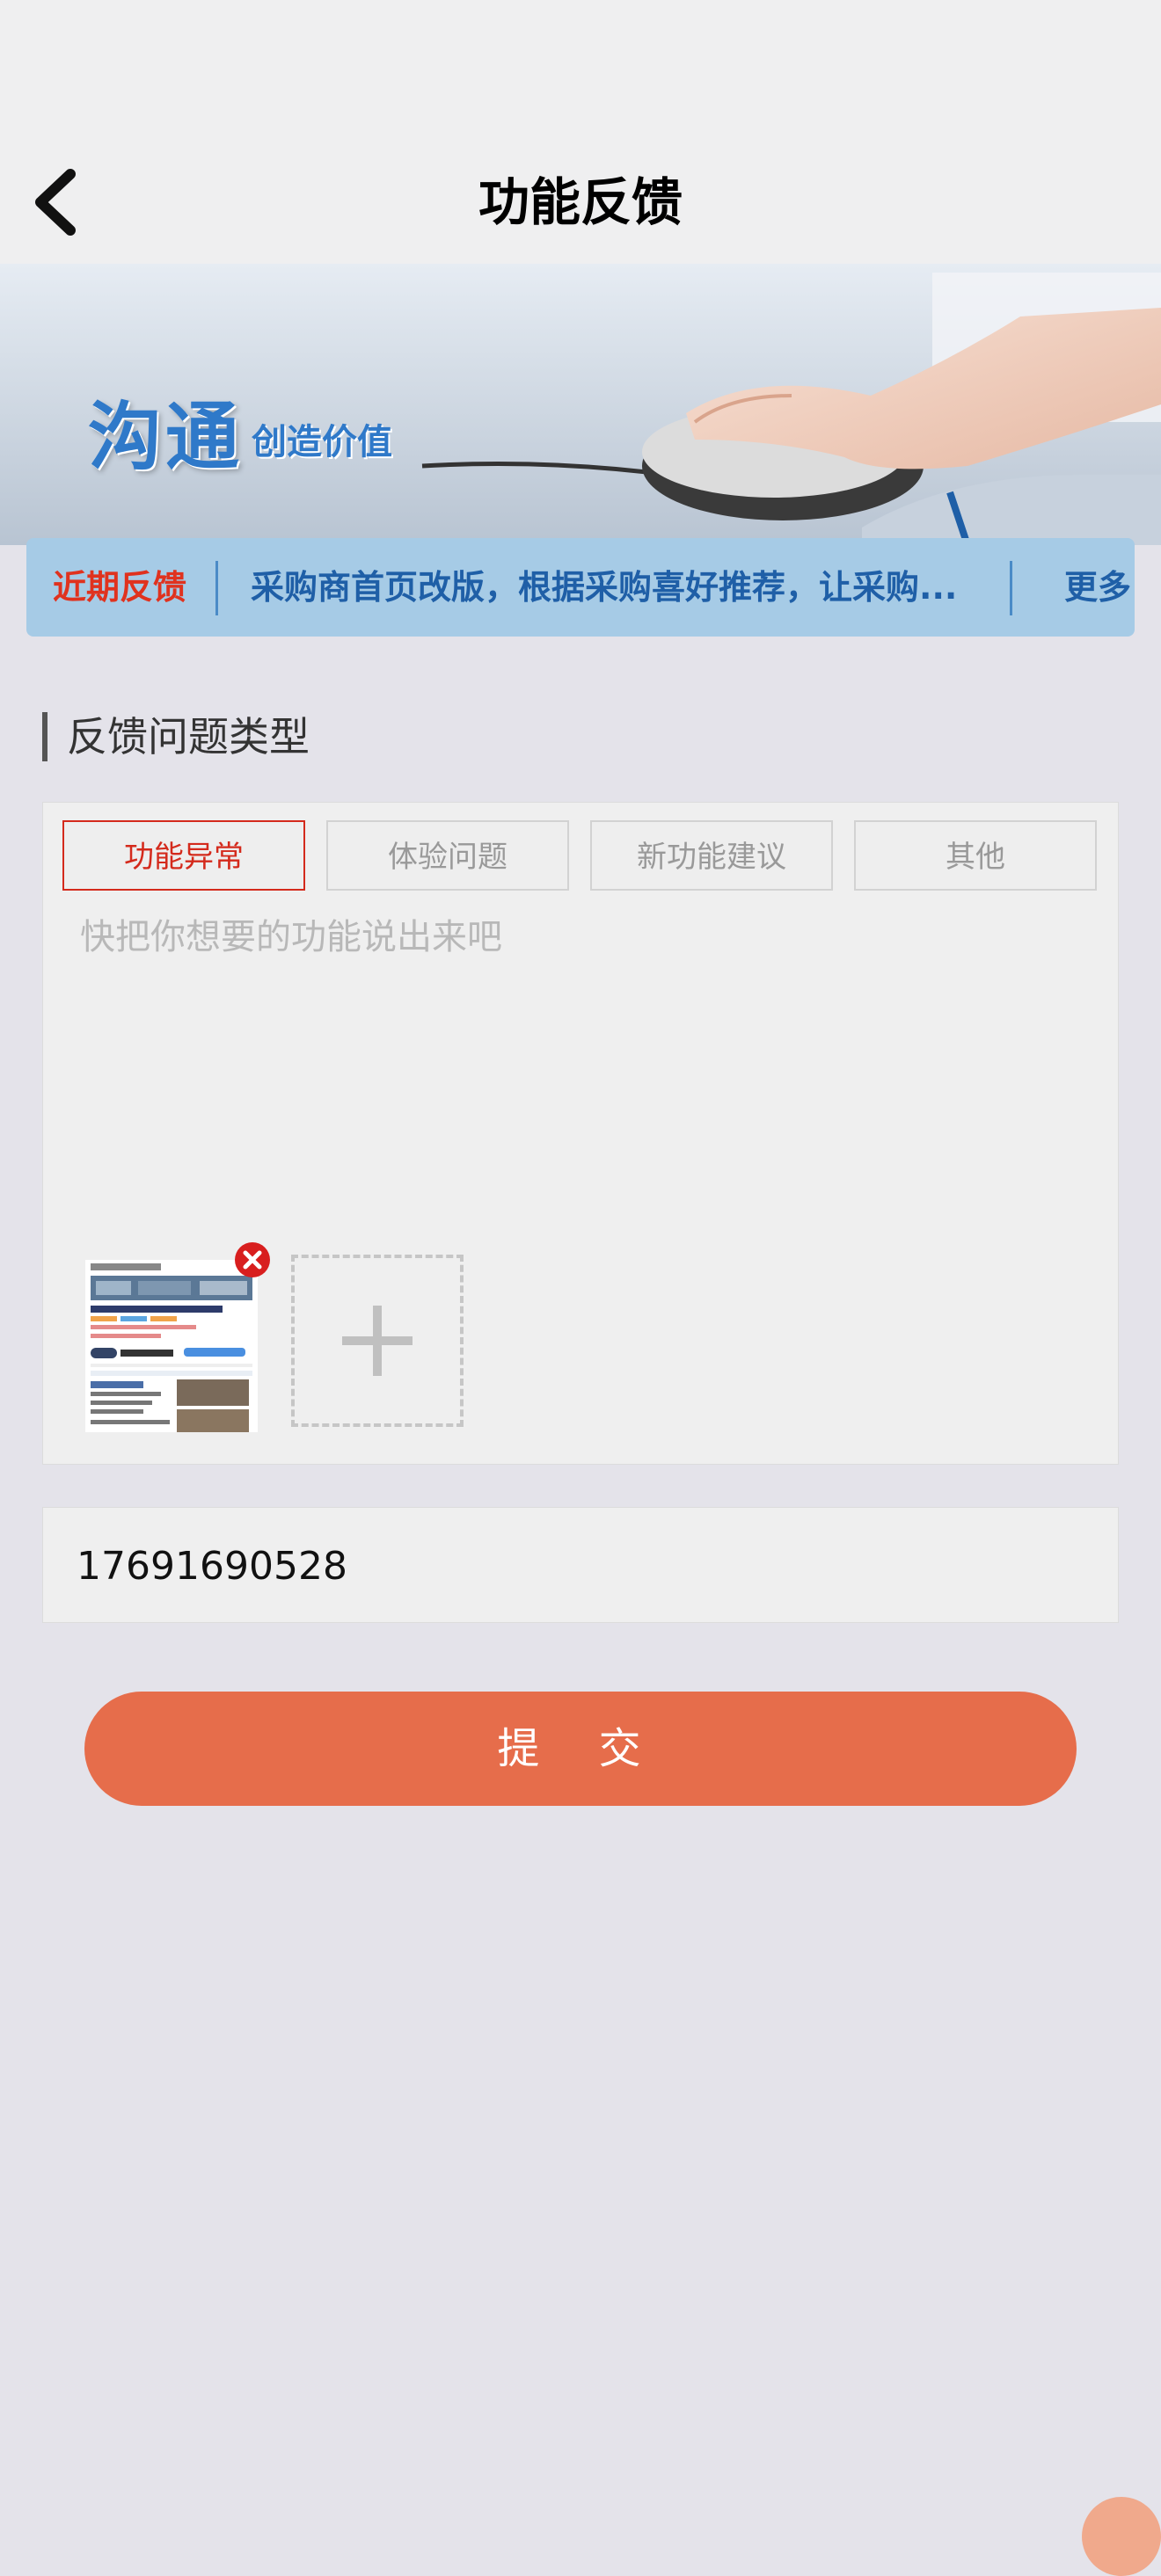 This screenshot has height=2576, width=1161. Describe the element at coordinates (166, 436) in the screenshot. I see `banner-main-text: 沟通` at that location.